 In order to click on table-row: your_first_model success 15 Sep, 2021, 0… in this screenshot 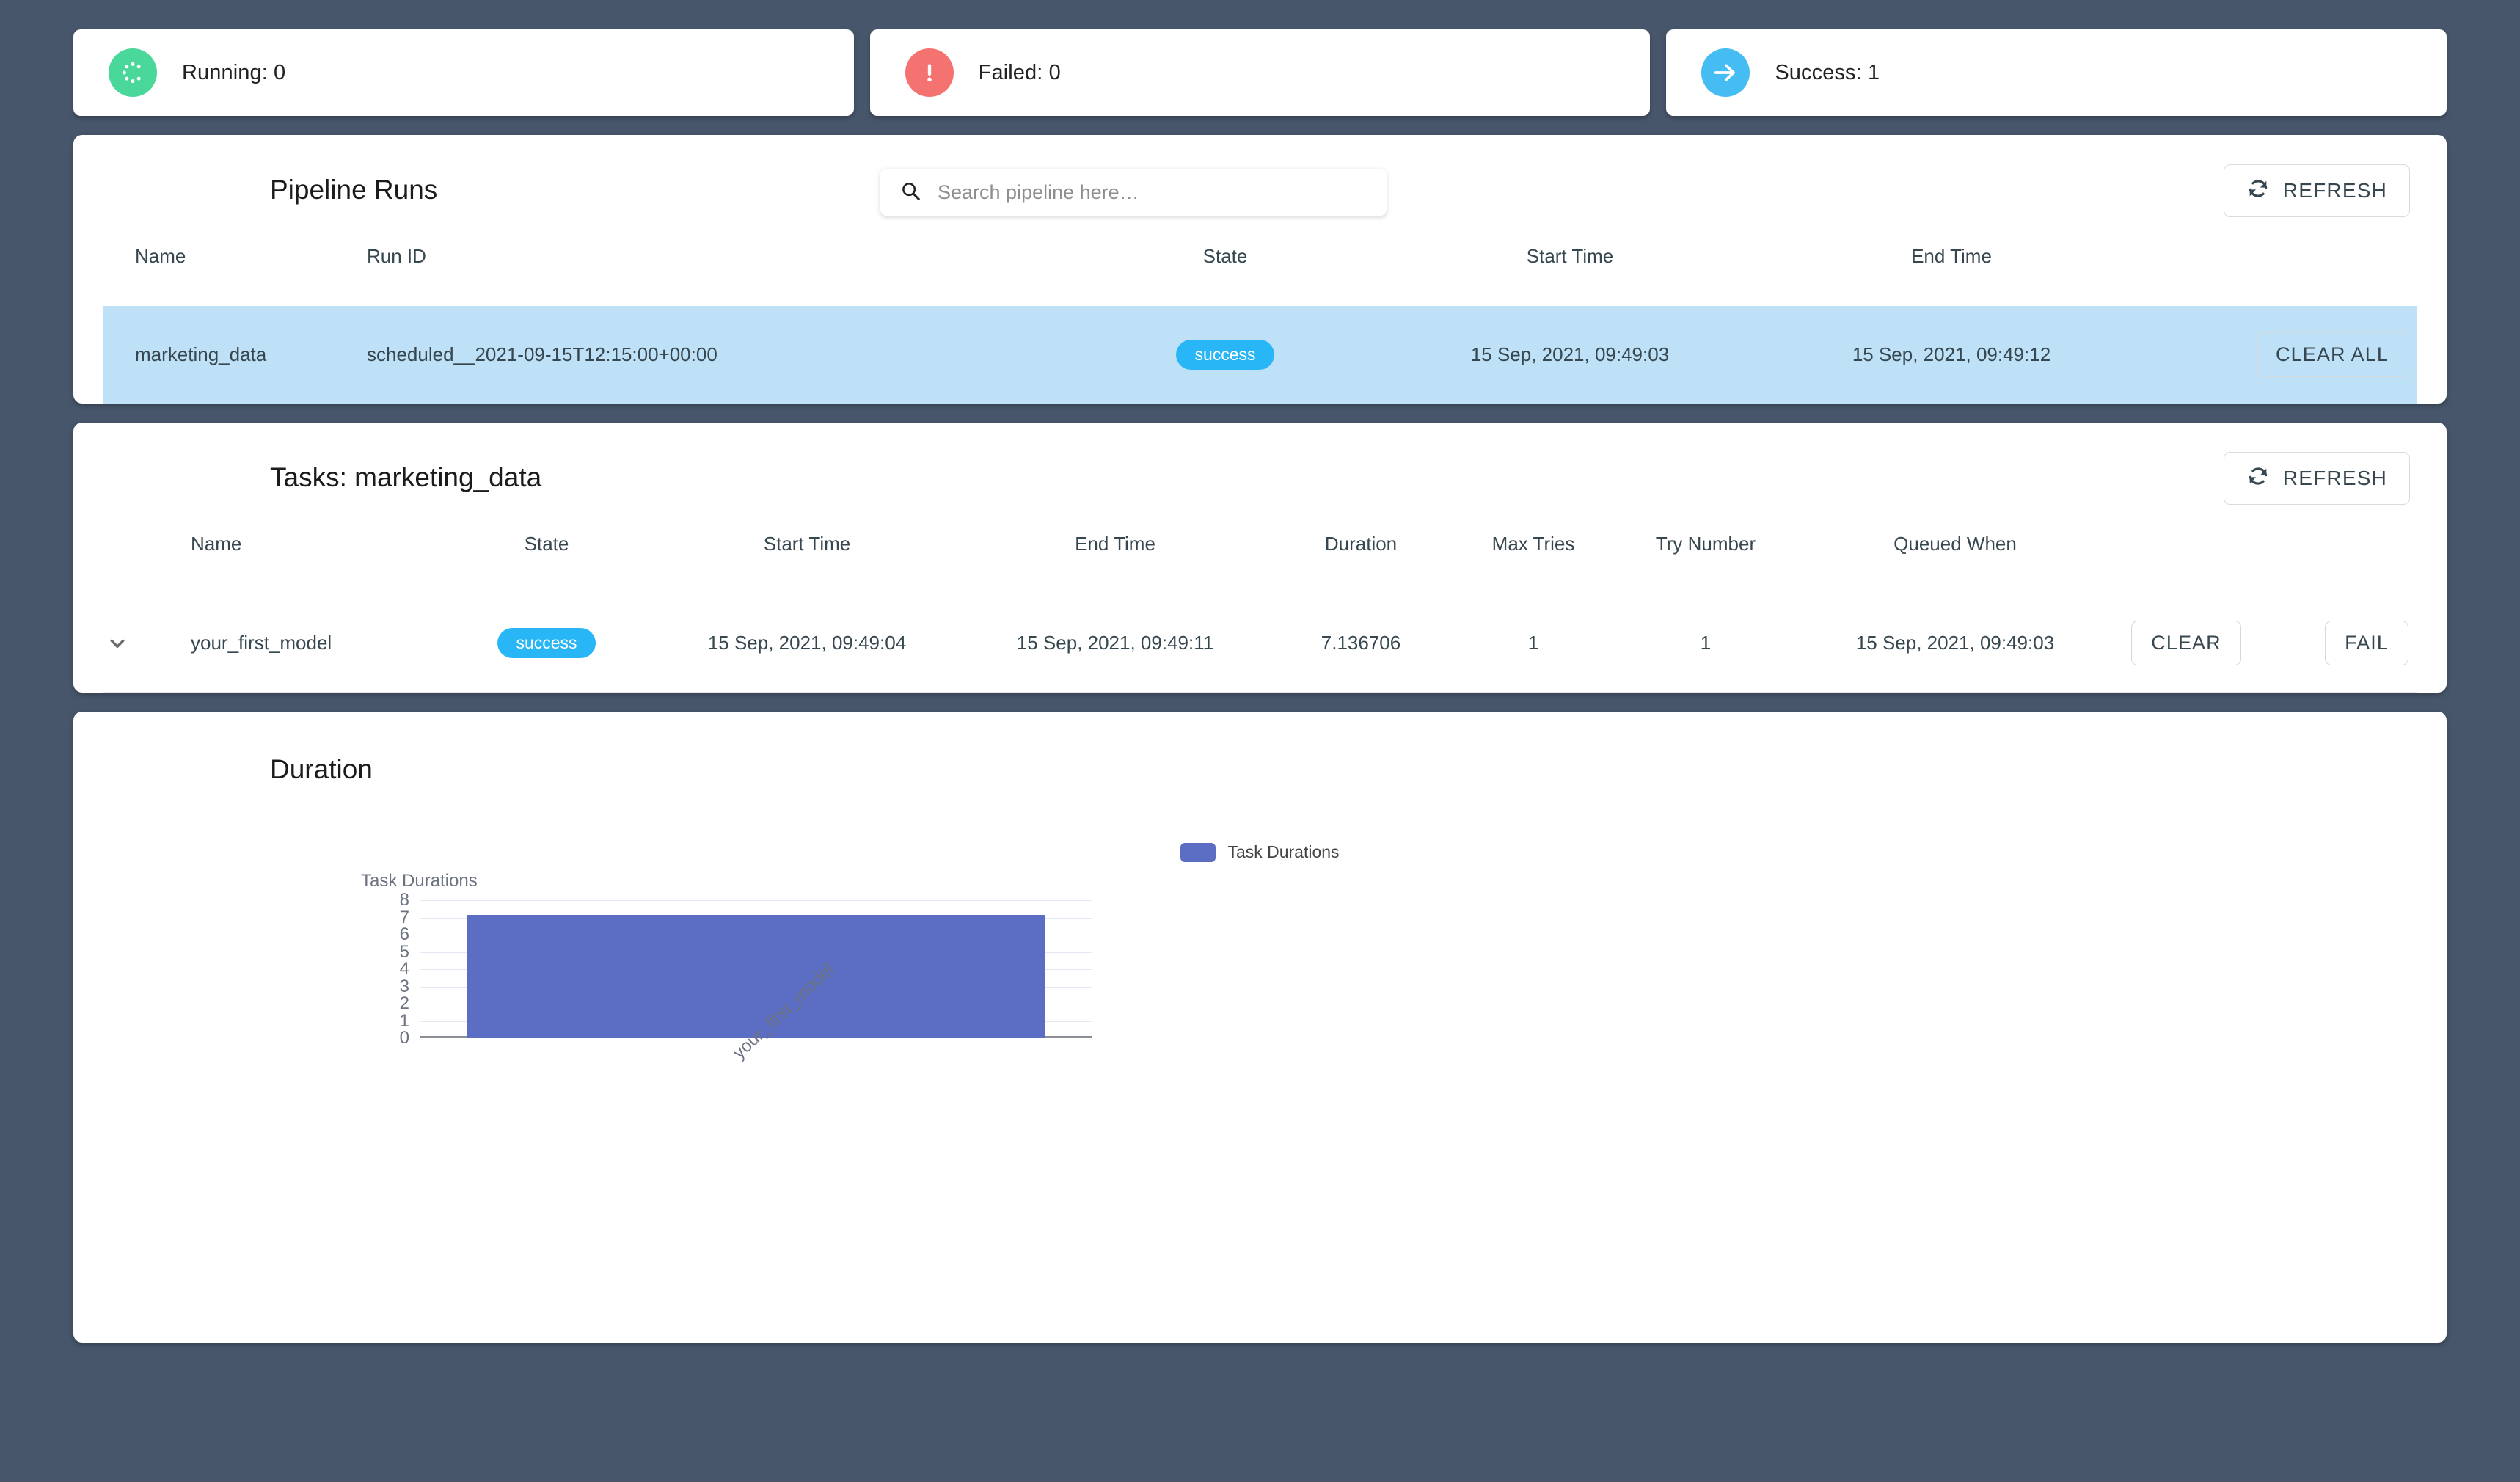, I will do `click(1260, 643)`.